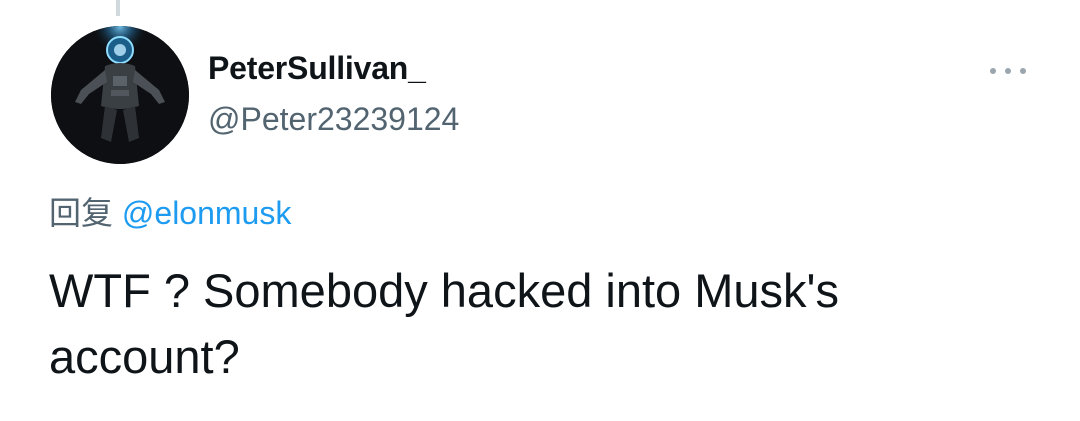  I want to click on reply-mention-link: @elonmusk, so click(206, 213).